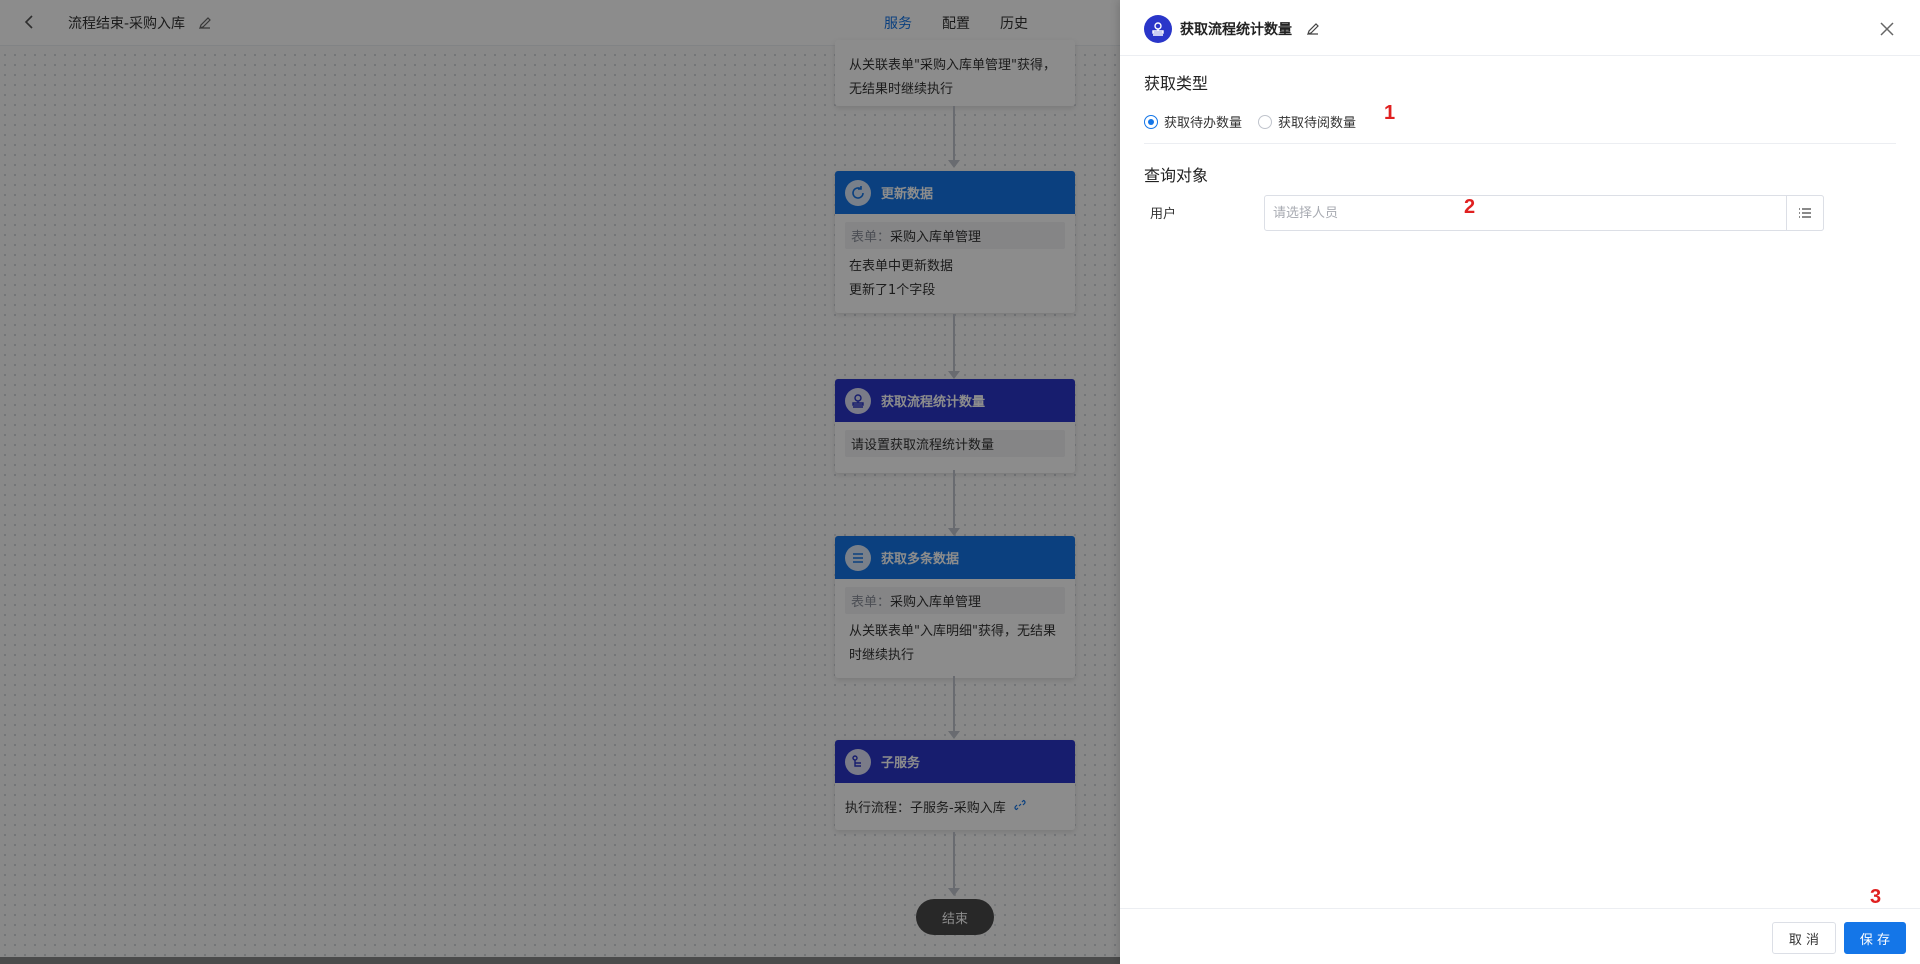 This screenshot has width=1920, height=964. I want to click on fetch-type-radio-group: 获取待办数量 获取待阅数量, so click(1258, 121).